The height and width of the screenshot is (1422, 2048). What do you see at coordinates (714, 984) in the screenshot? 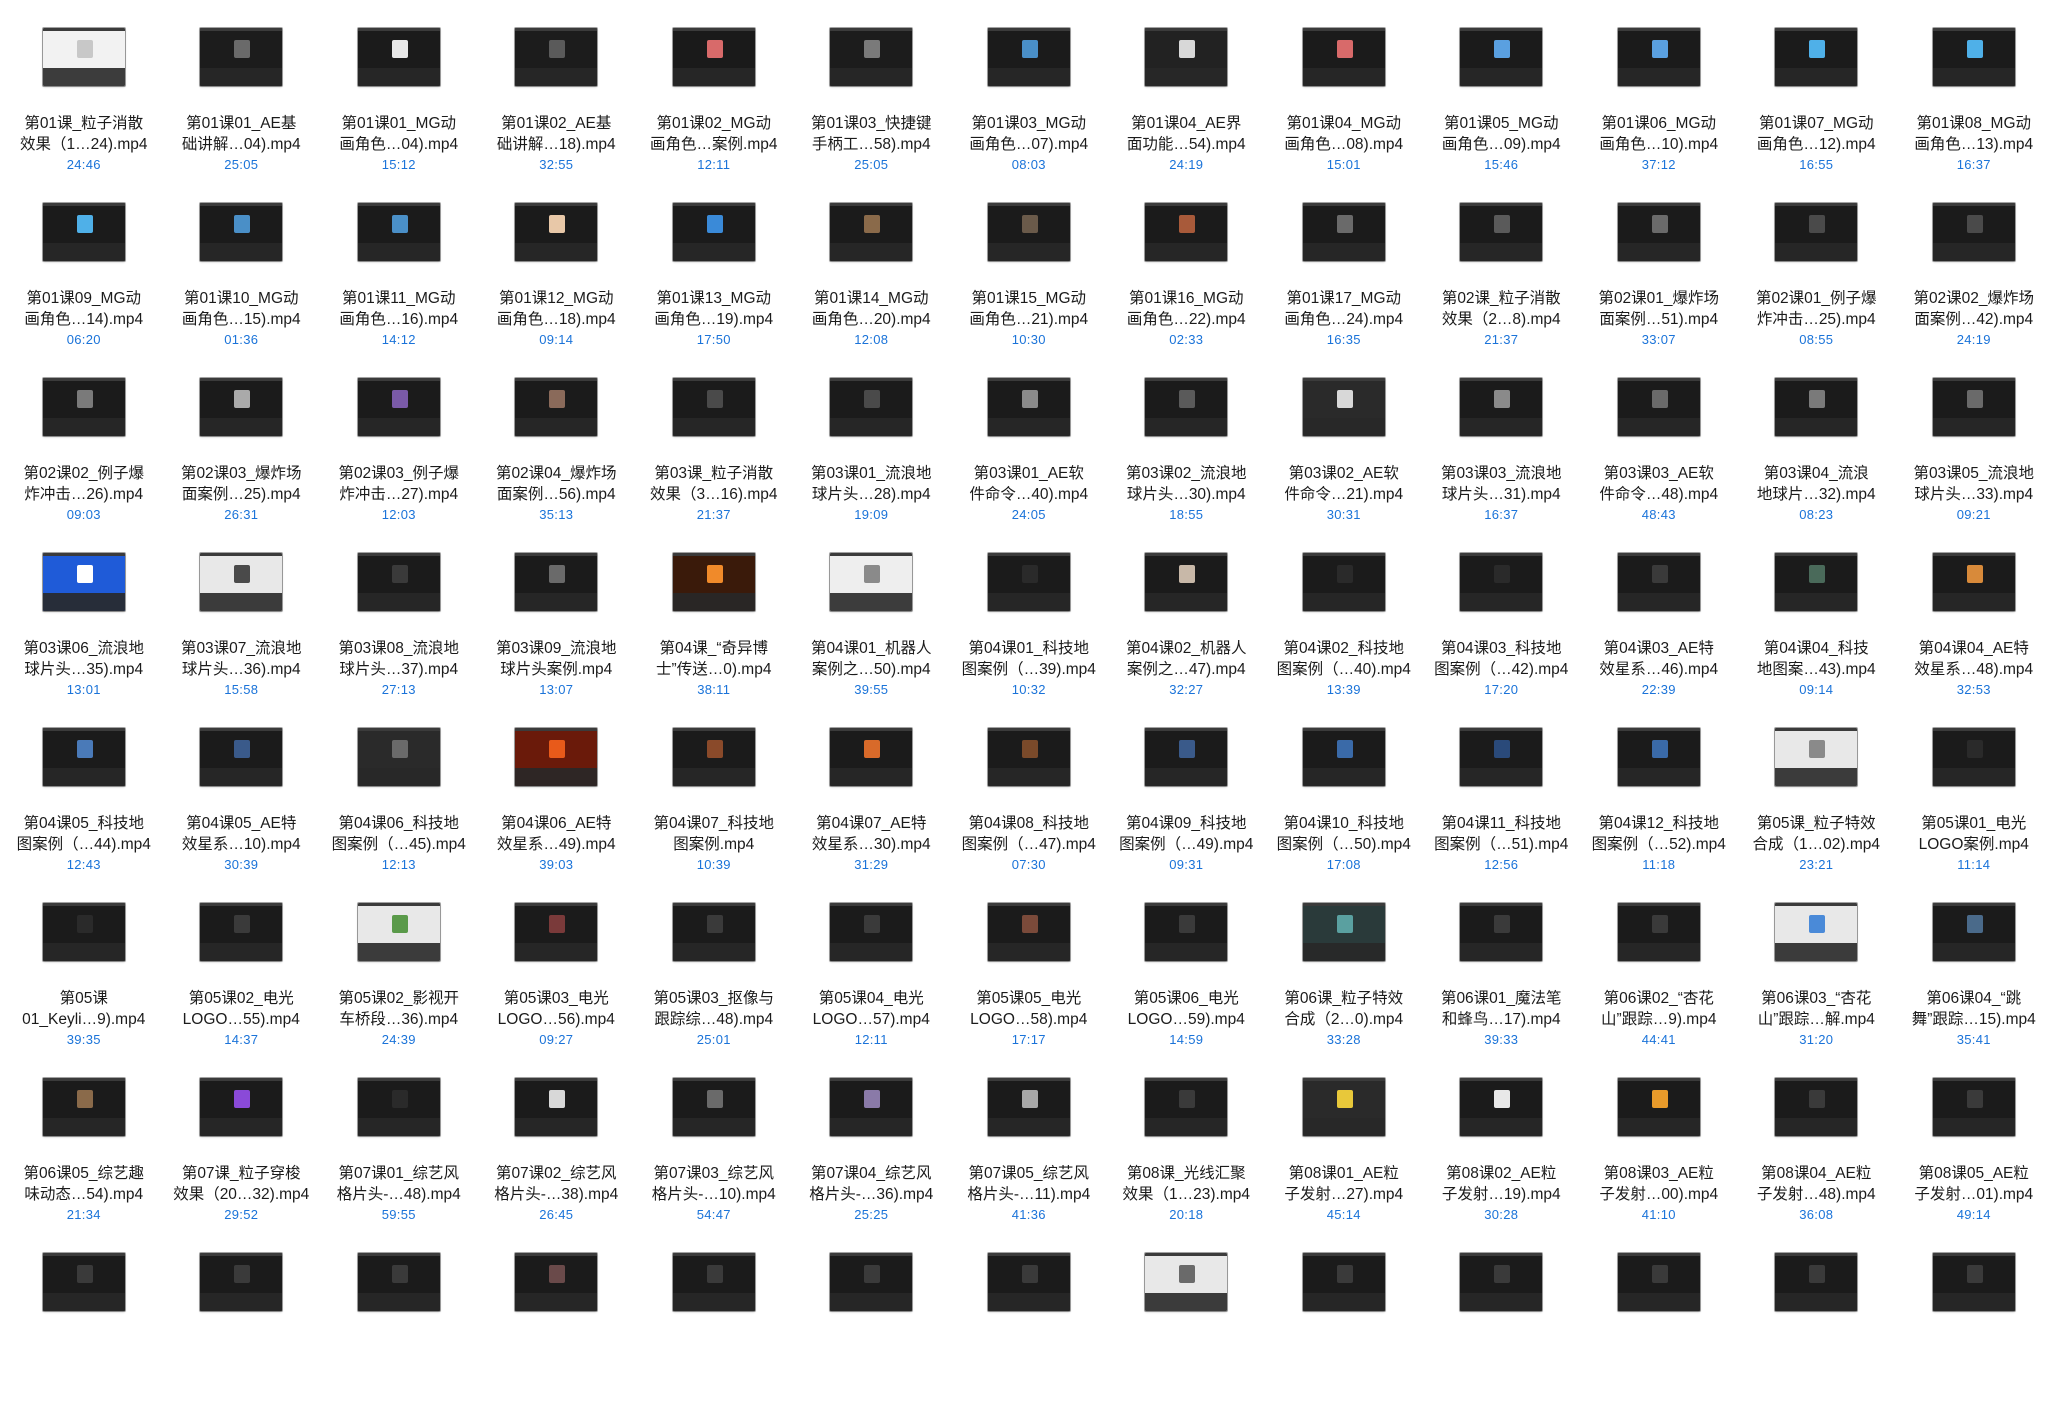
I see `file-item: 第05课03_抠像与 跟踪综…48).mp4 25:01` at bounding box center [714, 984].